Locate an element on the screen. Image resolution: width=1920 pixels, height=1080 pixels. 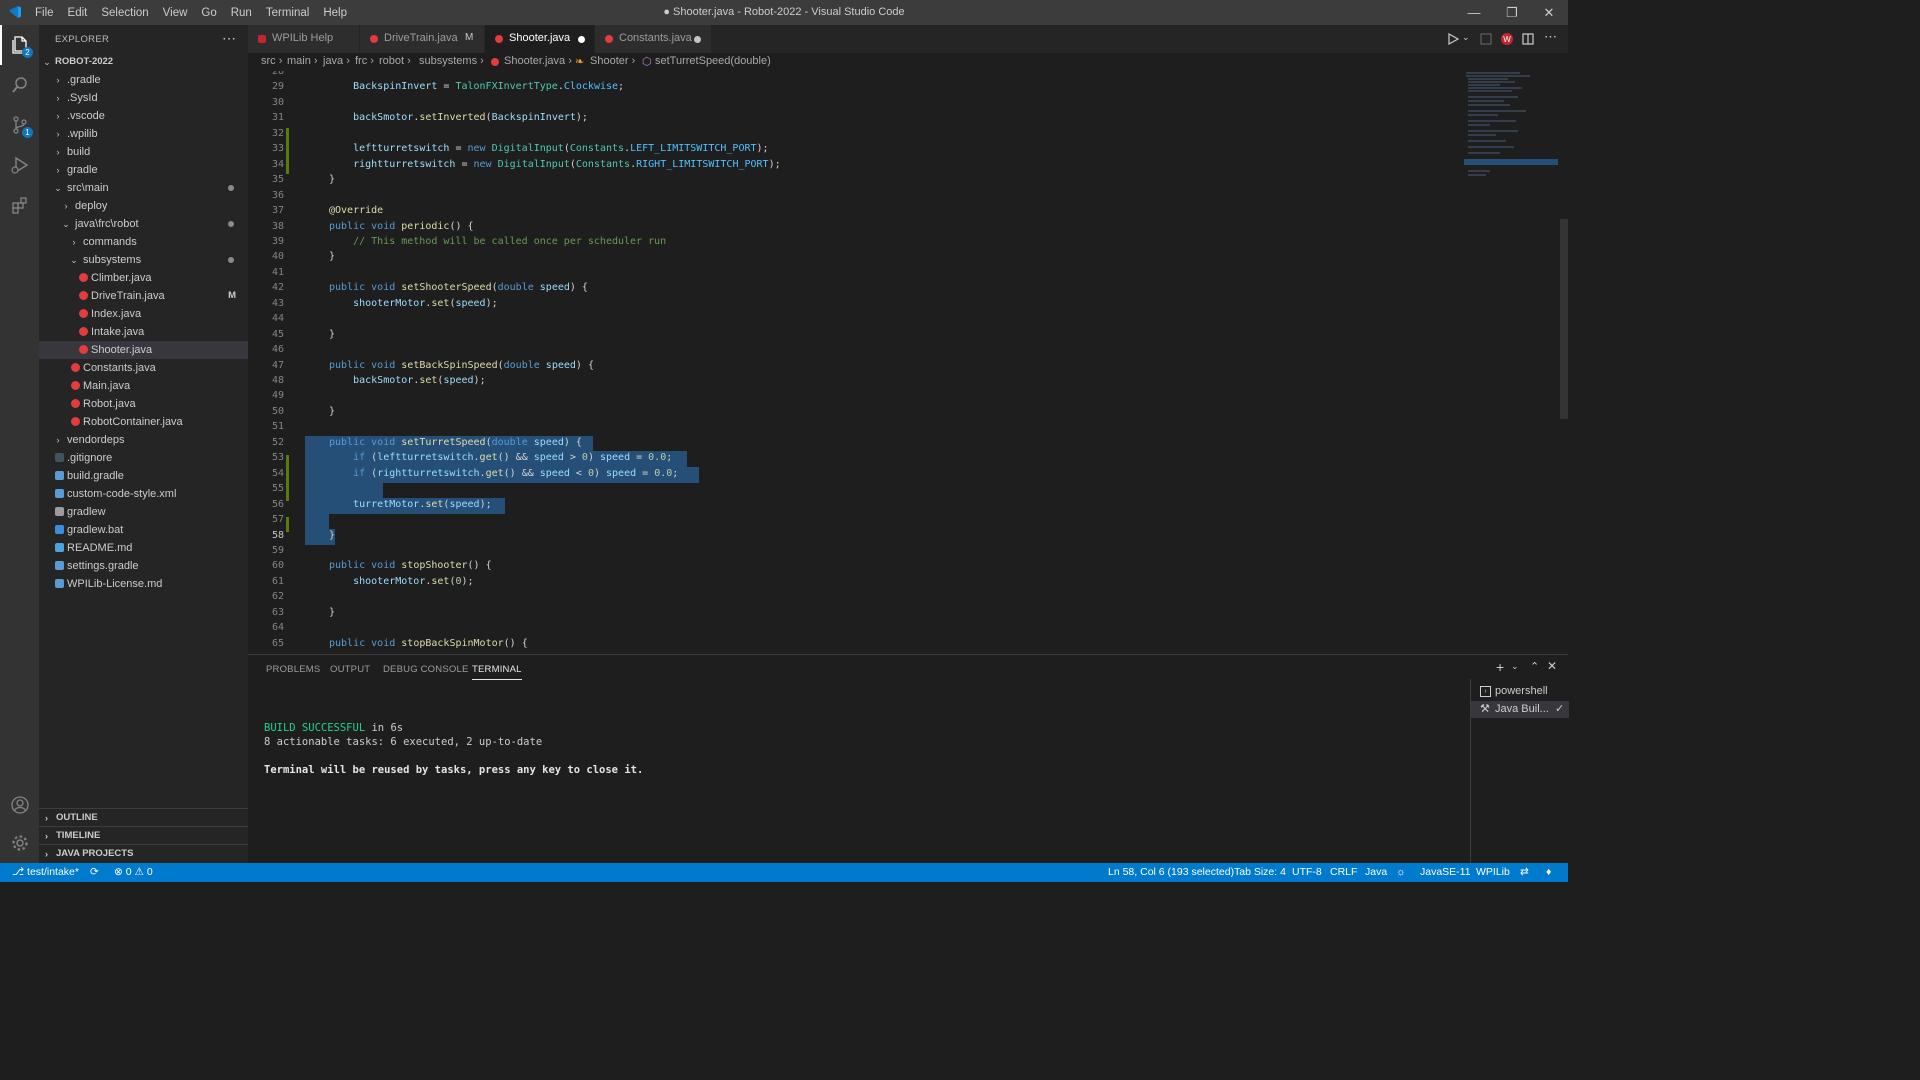
tree-file: README.md is located at coordinates (143, 548).